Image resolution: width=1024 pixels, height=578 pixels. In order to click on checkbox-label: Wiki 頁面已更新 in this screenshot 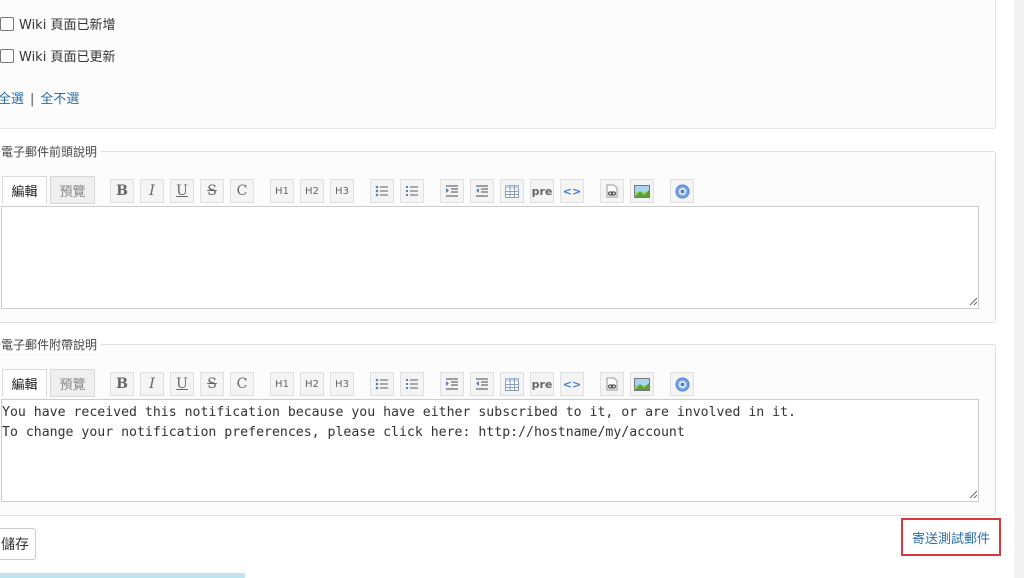, I will do `click(67, 57)`.